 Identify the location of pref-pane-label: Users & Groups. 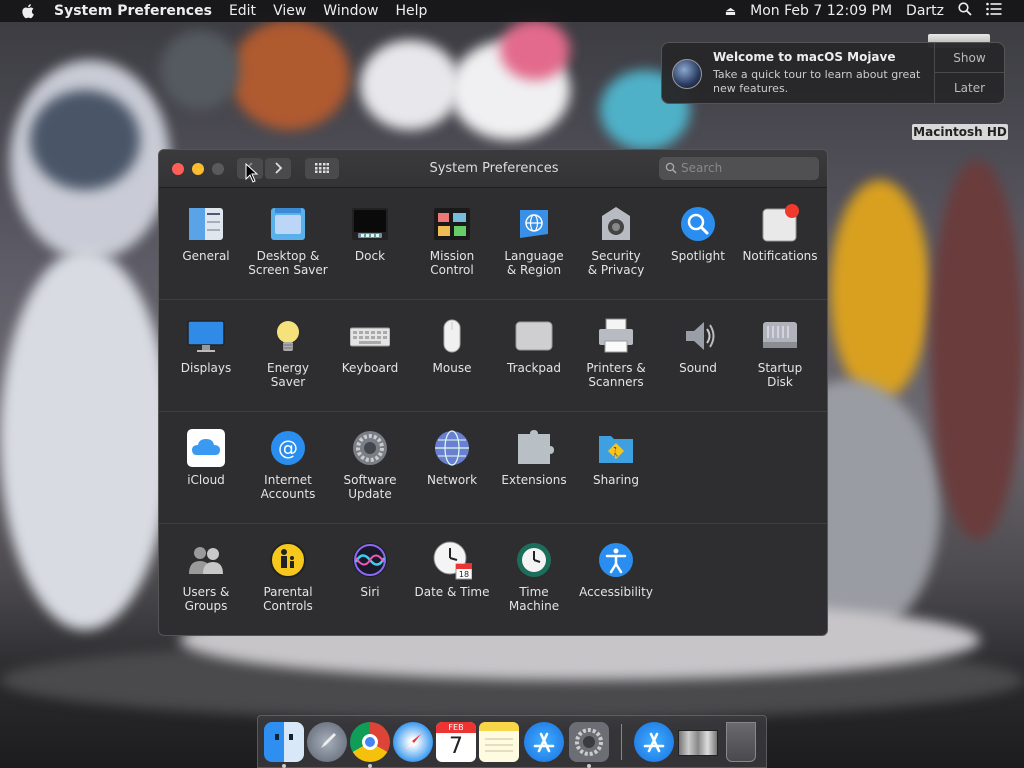
(206, 599).